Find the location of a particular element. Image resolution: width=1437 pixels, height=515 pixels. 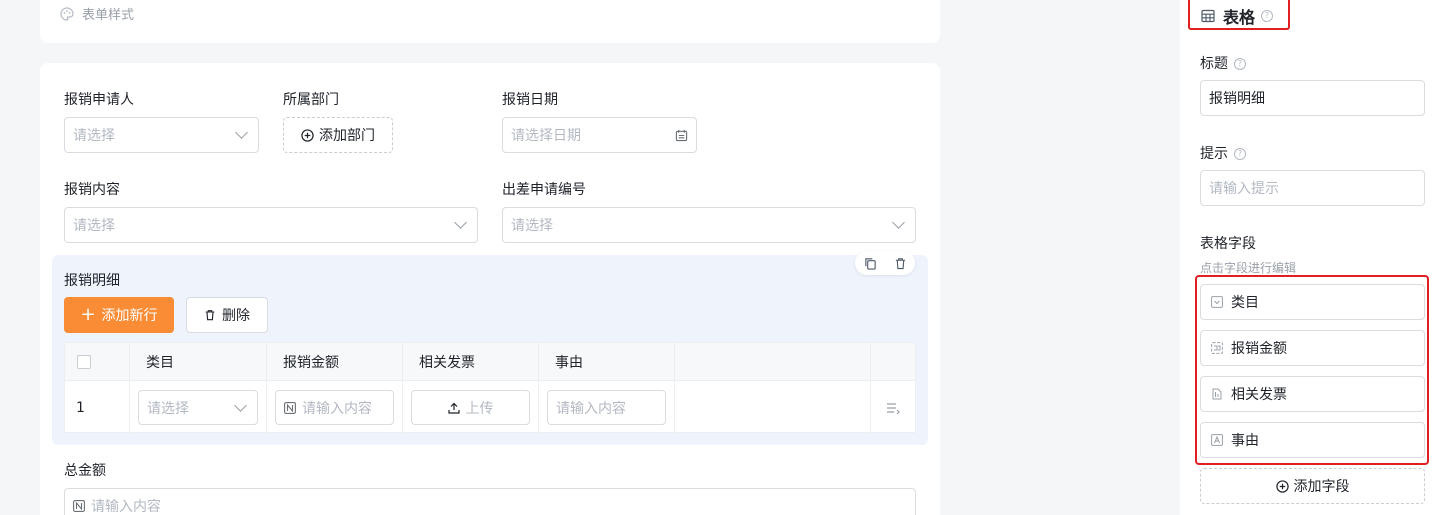

column-header-amount: 报销金额 is located at coordinates (335, 362).